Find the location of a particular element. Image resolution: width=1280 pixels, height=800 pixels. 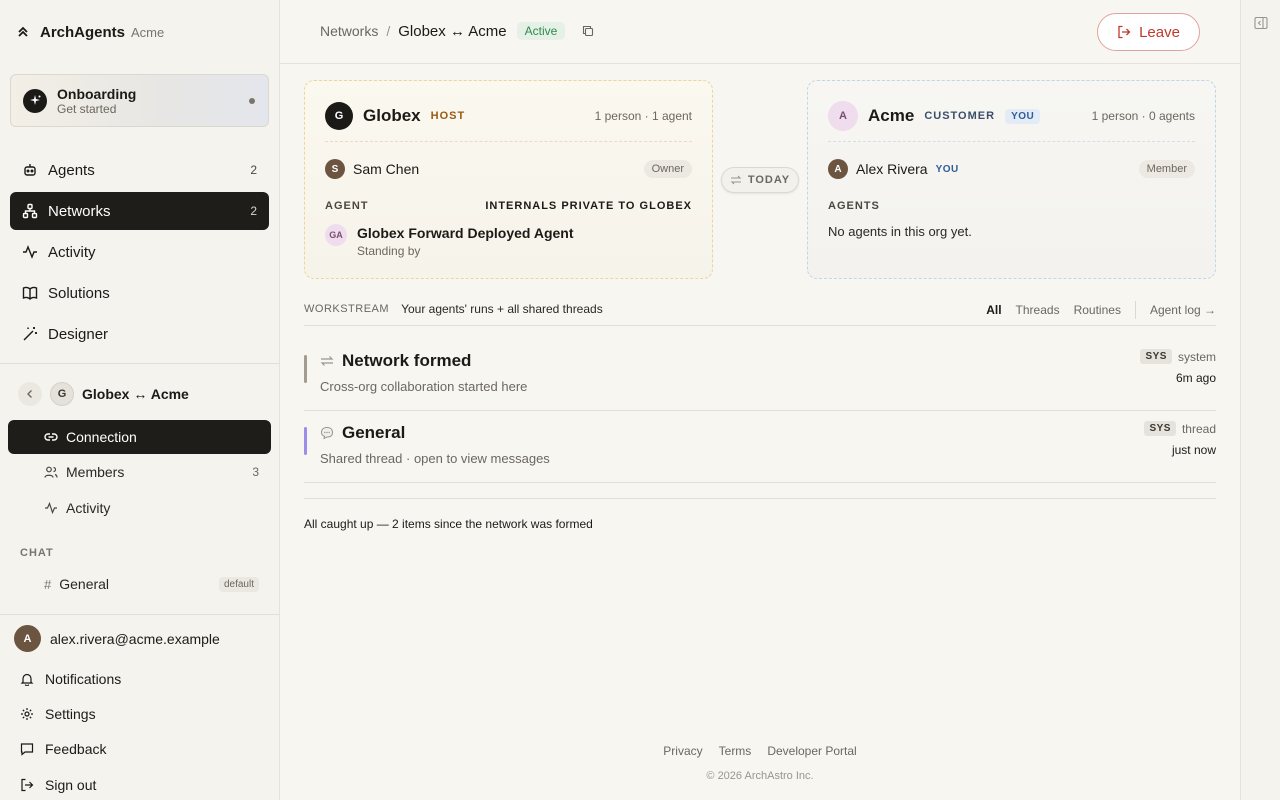

subnav-connection: Connection is located at coordinates (139, 437).